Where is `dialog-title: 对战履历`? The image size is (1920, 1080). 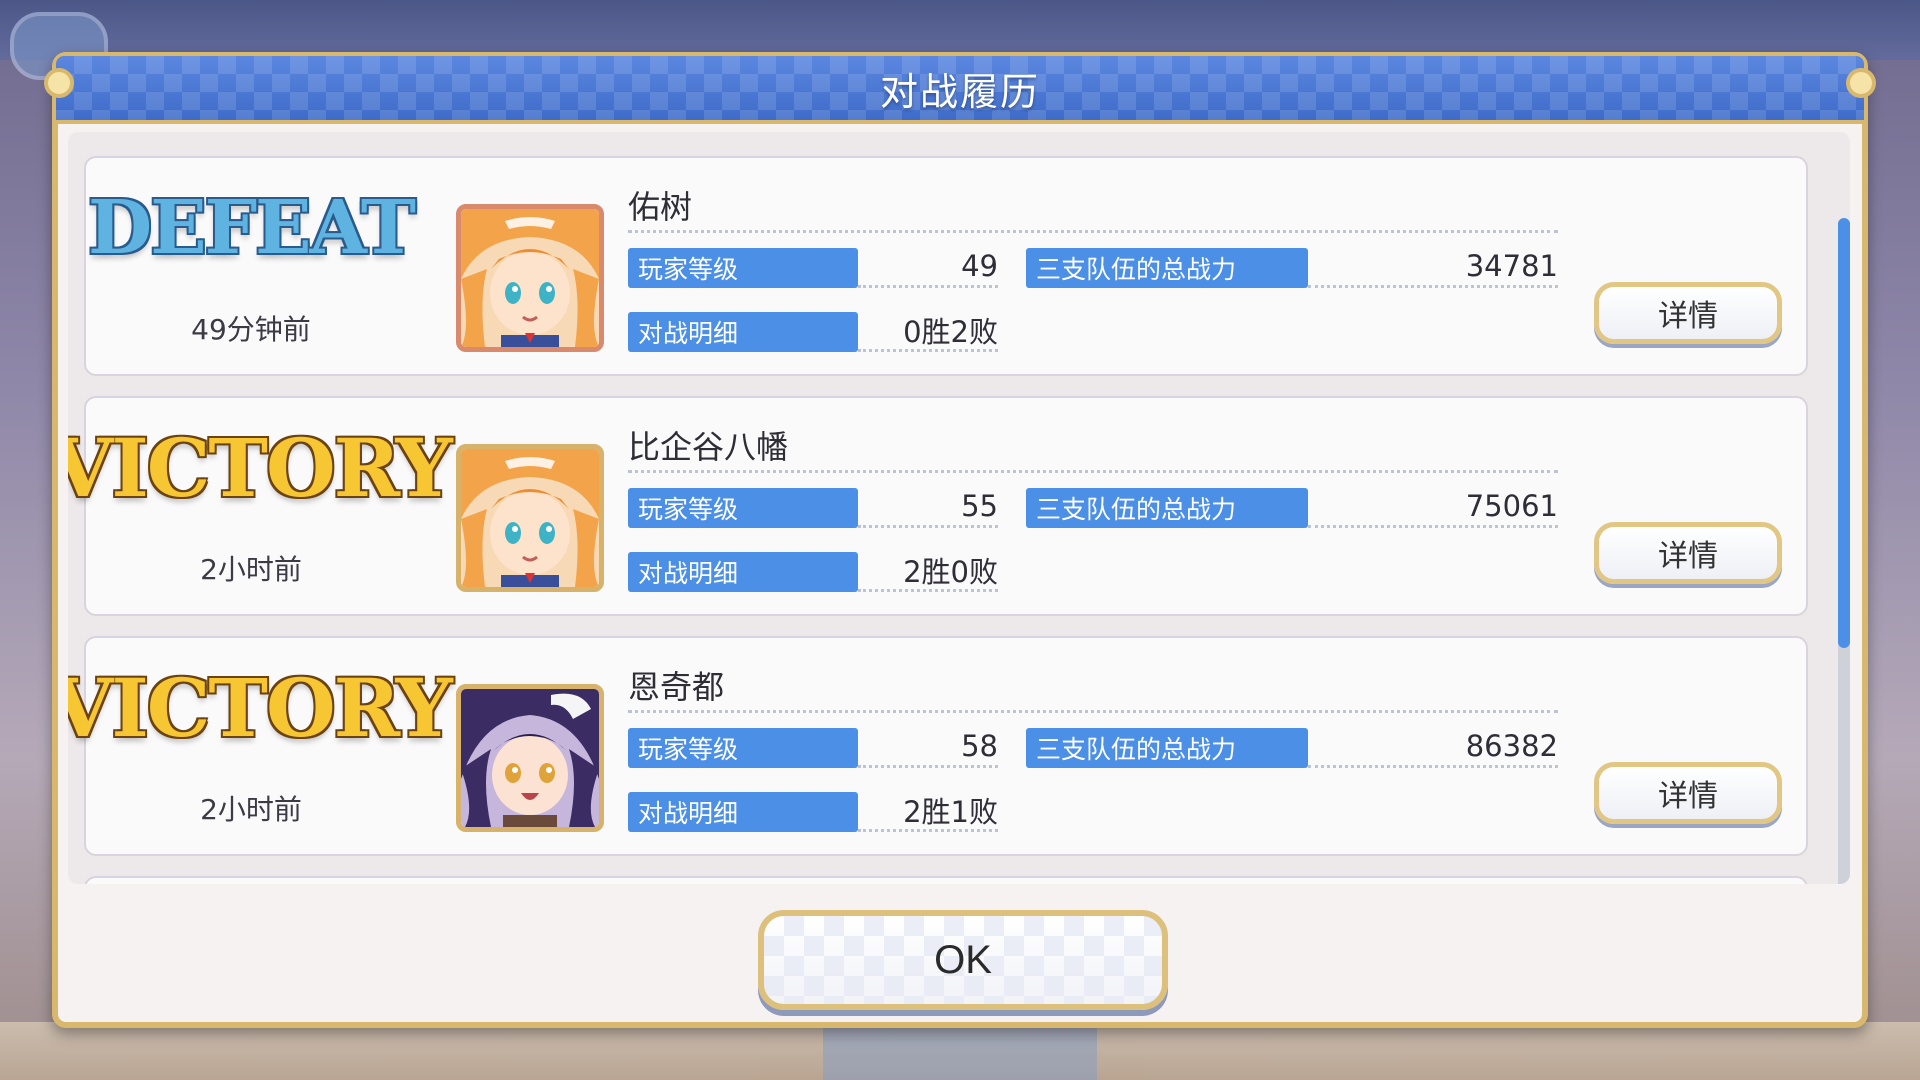 dialog-title: 对战履历 is located at coordinates (959, 91).